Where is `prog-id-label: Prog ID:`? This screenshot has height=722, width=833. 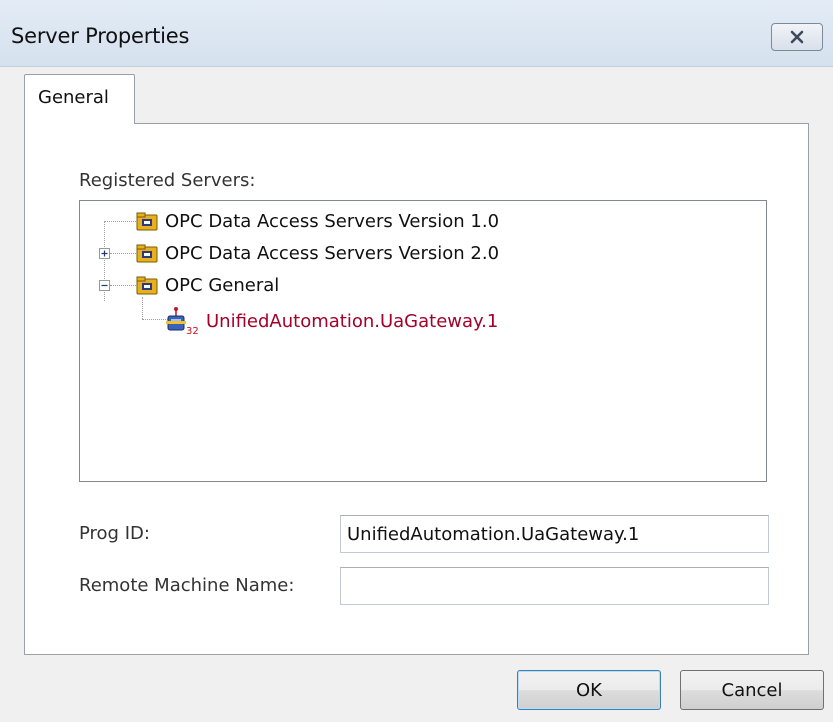
prog-id-label: Prog ID: is located at coordinates (114, 533).